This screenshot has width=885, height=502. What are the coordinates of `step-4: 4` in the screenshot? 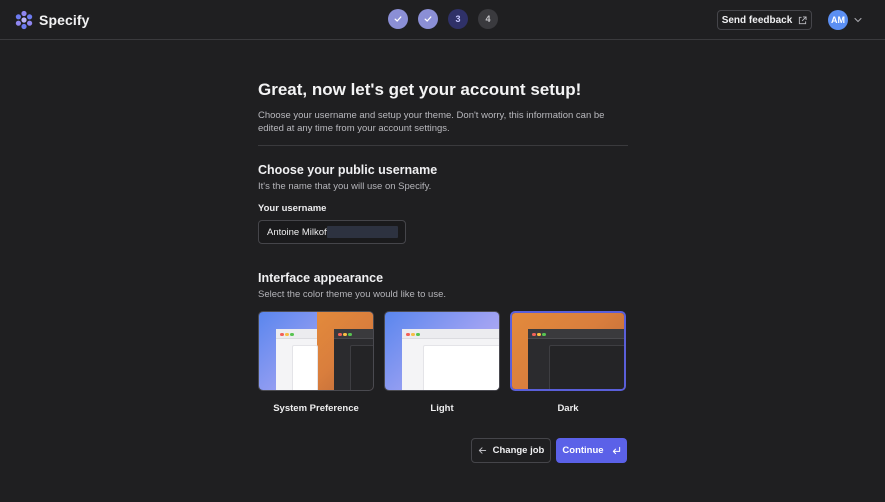 It's located at (488, 19).